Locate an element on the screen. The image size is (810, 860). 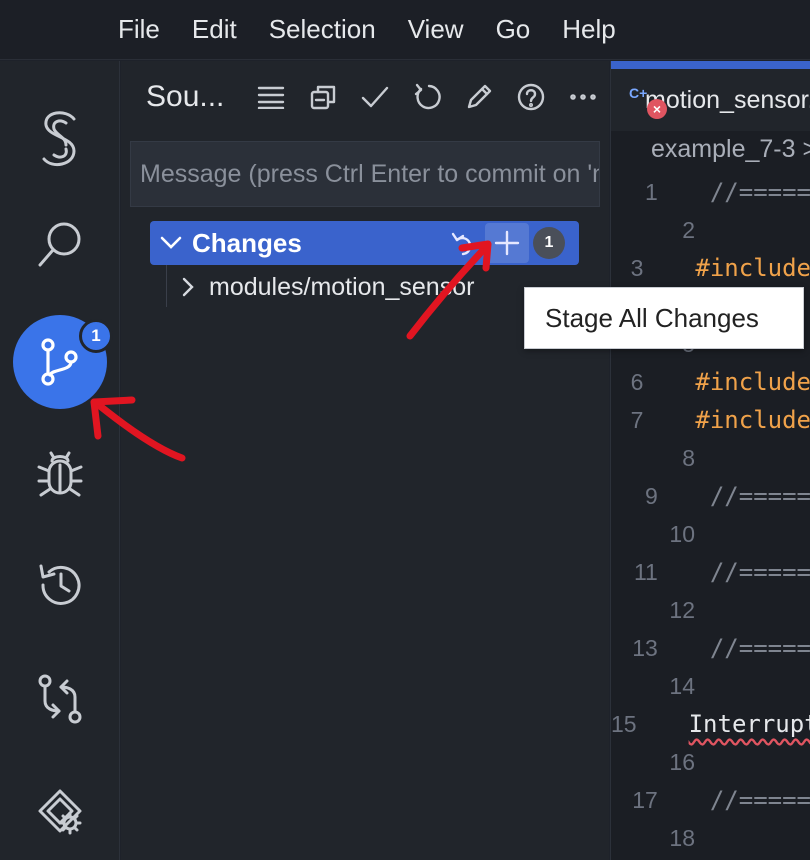
line-number: 1 is located at coordinates (651, 191).